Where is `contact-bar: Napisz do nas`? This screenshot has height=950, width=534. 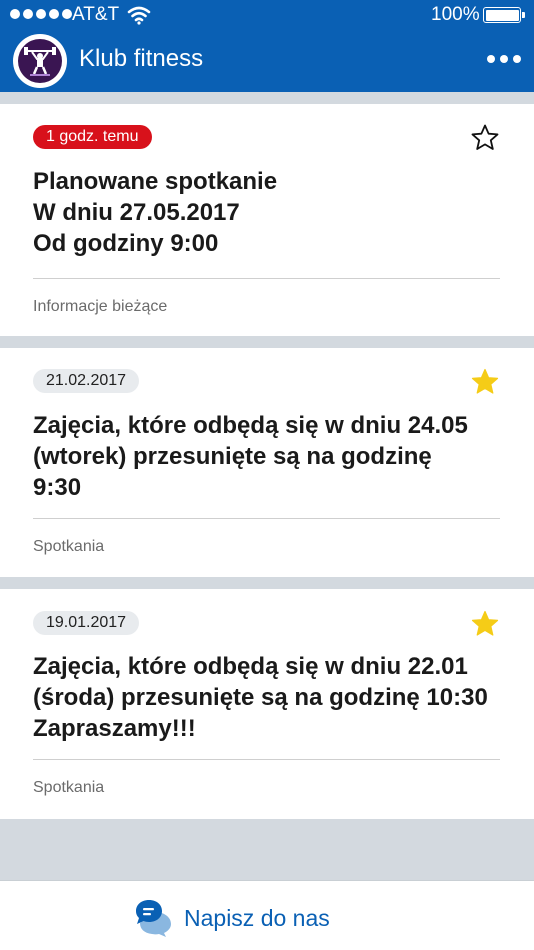
contact-bar: Napisz do nas is located at coordinates (267, 915).